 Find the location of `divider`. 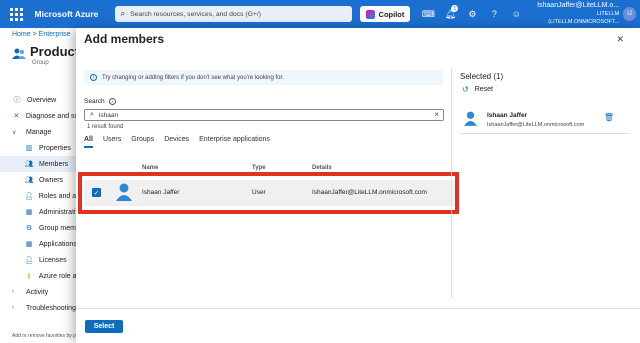

divider is located at coordinates (451, 183).